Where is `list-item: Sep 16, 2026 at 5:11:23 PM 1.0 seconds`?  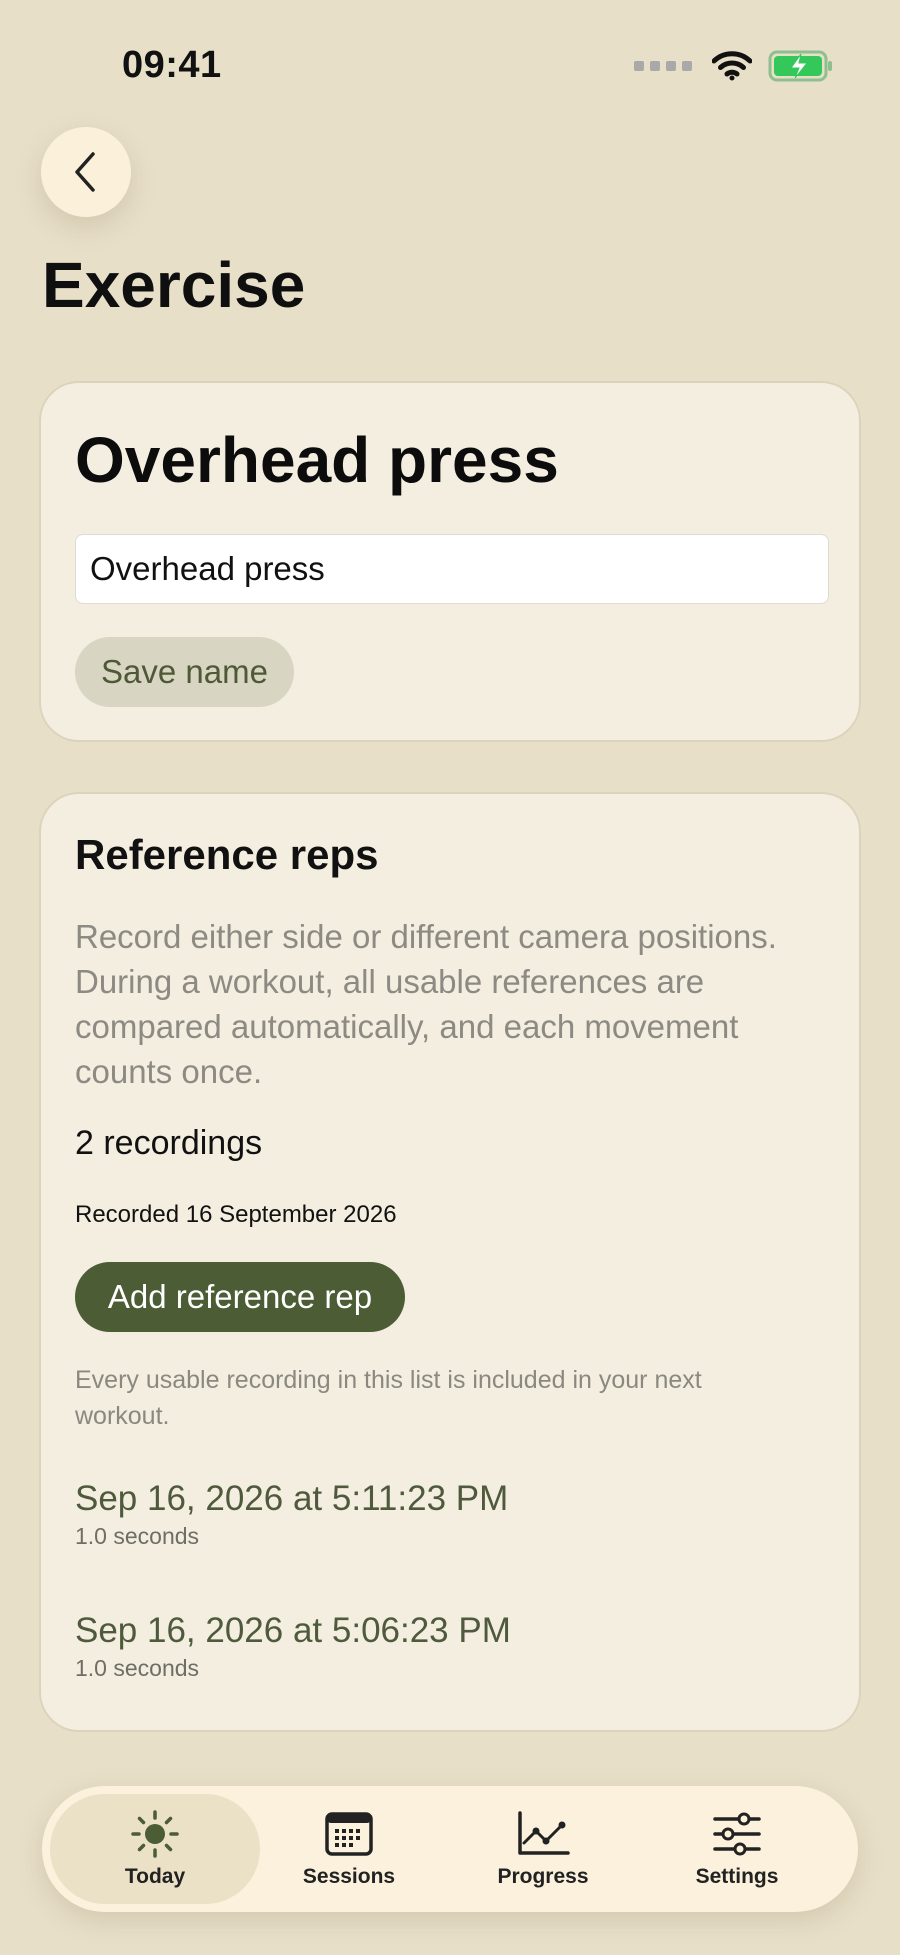
list-item: Sep 16, 2026 at 5:11:23 PM 1.0 seconds is located at coordinates (455, 1513).